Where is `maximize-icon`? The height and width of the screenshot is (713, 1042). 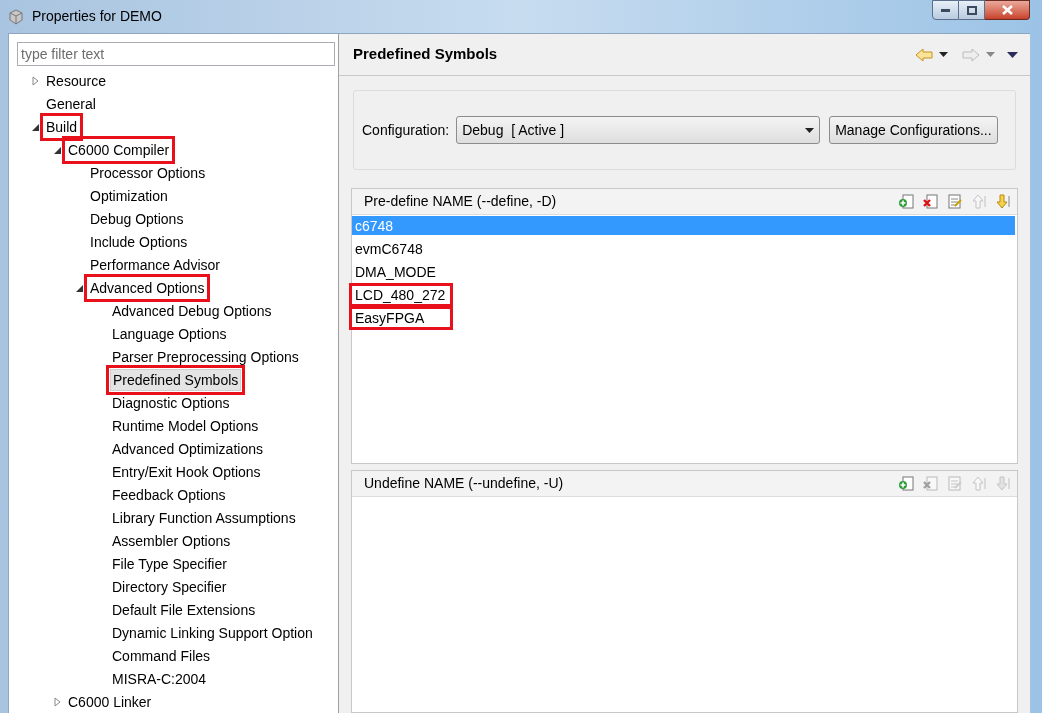
maximize-icon is located at coordinates (971, 10).